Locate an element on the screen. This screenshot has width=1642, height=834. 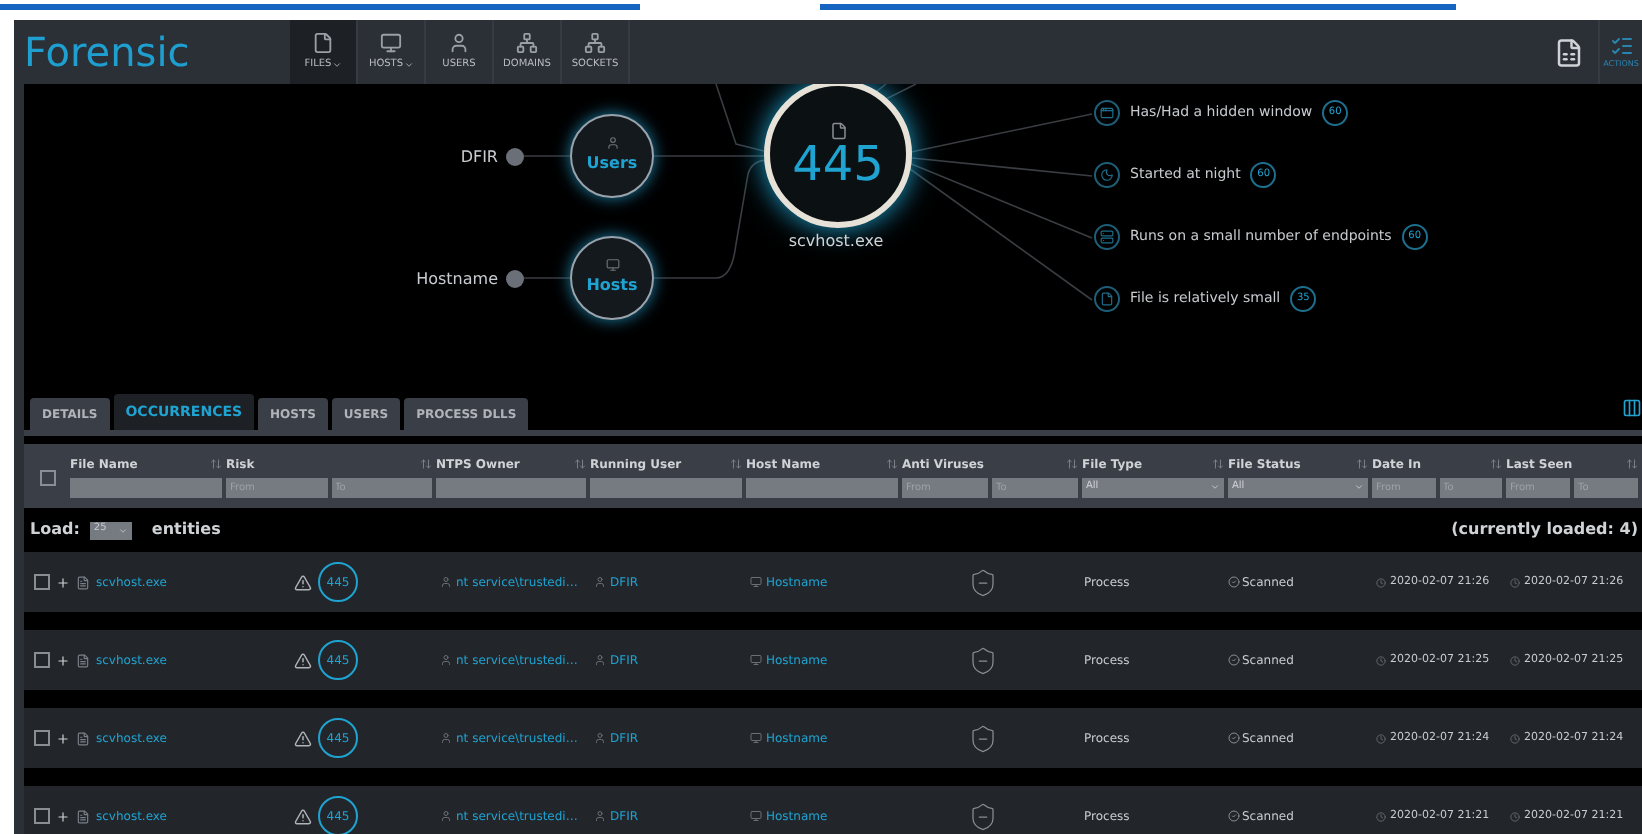
graph-node: Users is located at coordinates (612, 156).